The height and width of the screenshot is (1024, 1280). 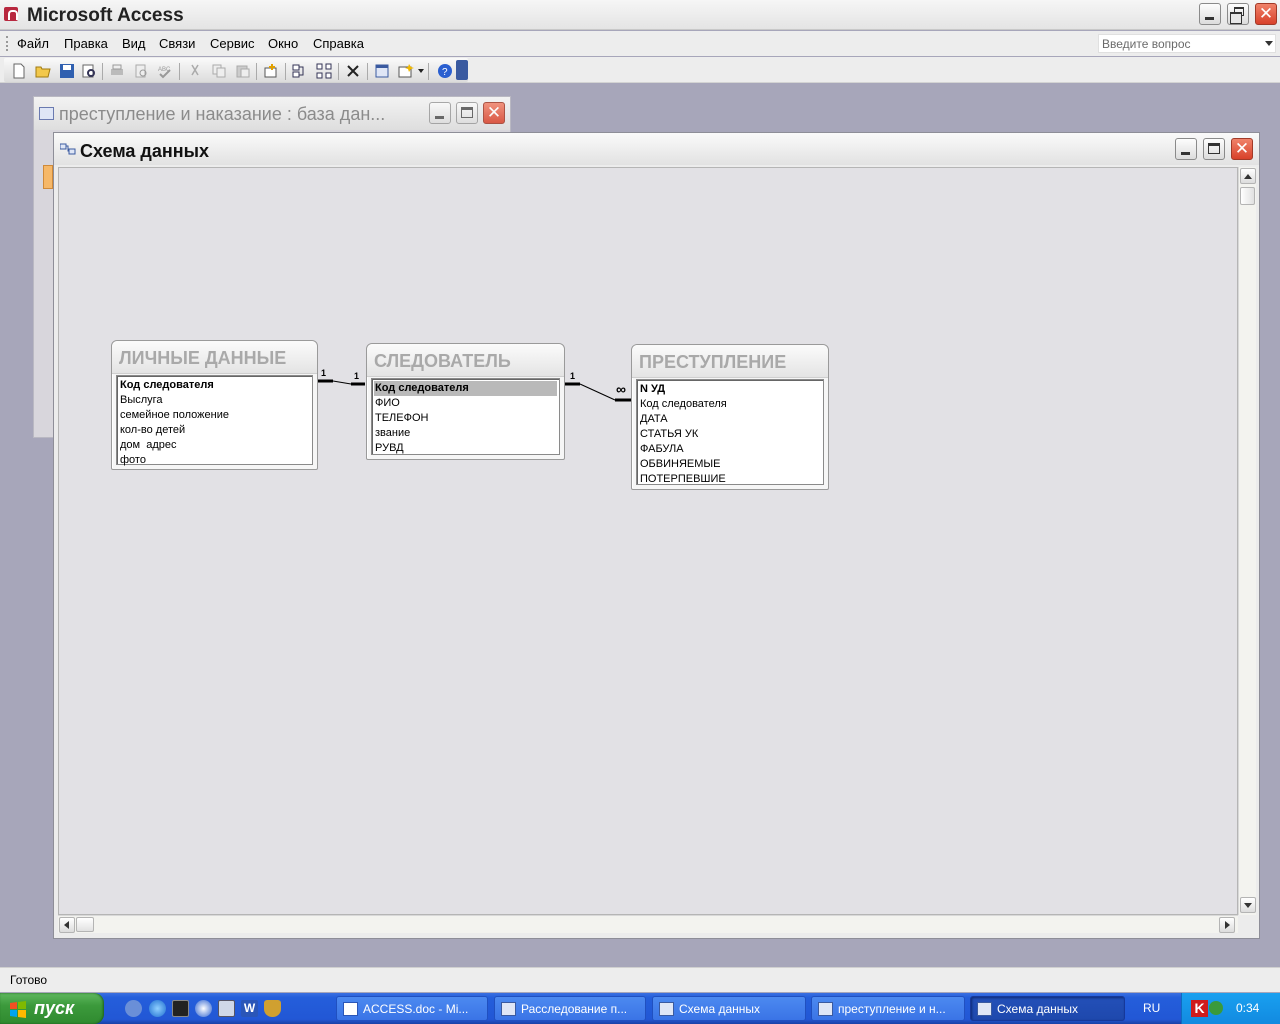 What do you see at coordinates (730, 389) in the screenshot?
I see `field-item: N УД` at bounding box center [730, 389].